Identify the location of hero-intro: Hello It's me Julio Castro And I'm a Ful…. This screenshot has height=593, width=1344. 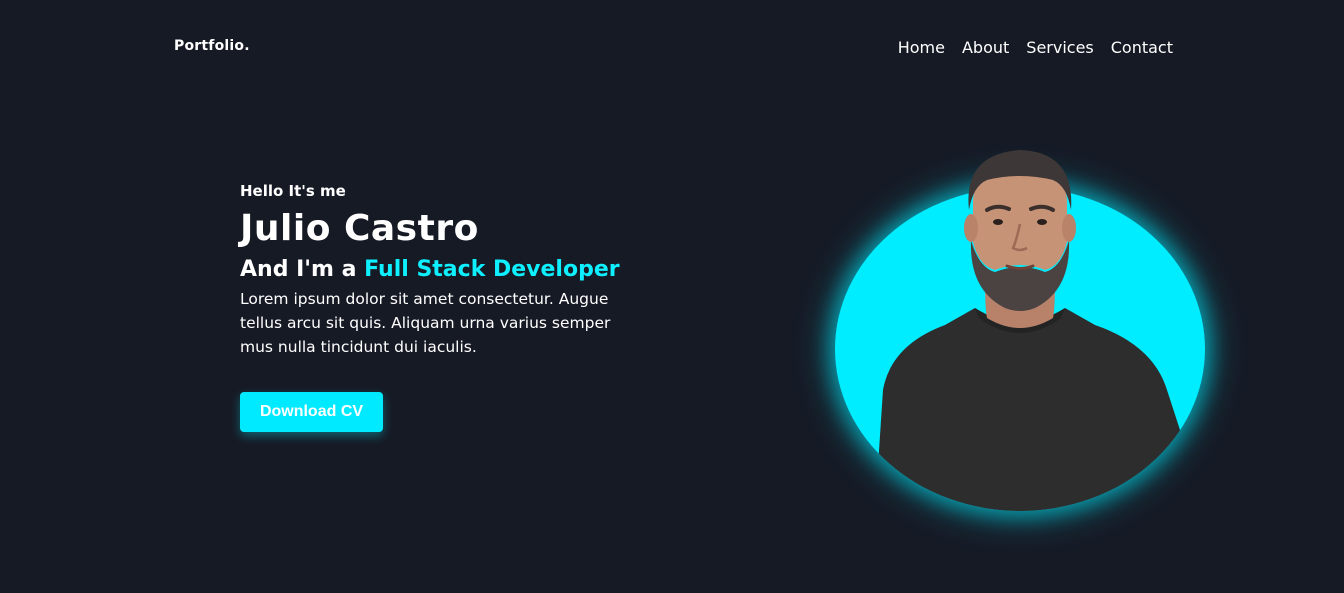
(430, 269).